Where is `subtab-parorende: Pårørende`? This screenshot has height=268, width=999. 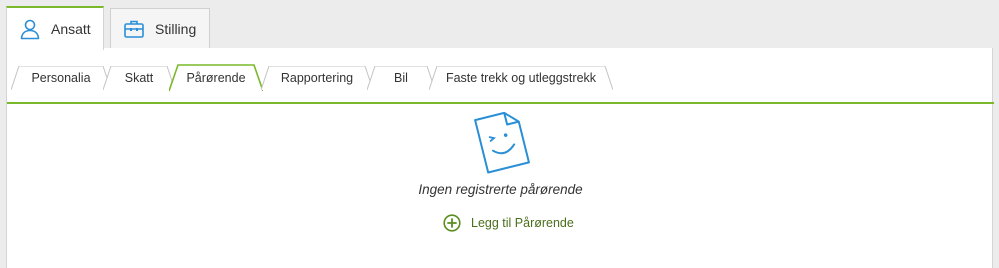 subtab-parorende: Pårørende is located at coordinates (216, 78).